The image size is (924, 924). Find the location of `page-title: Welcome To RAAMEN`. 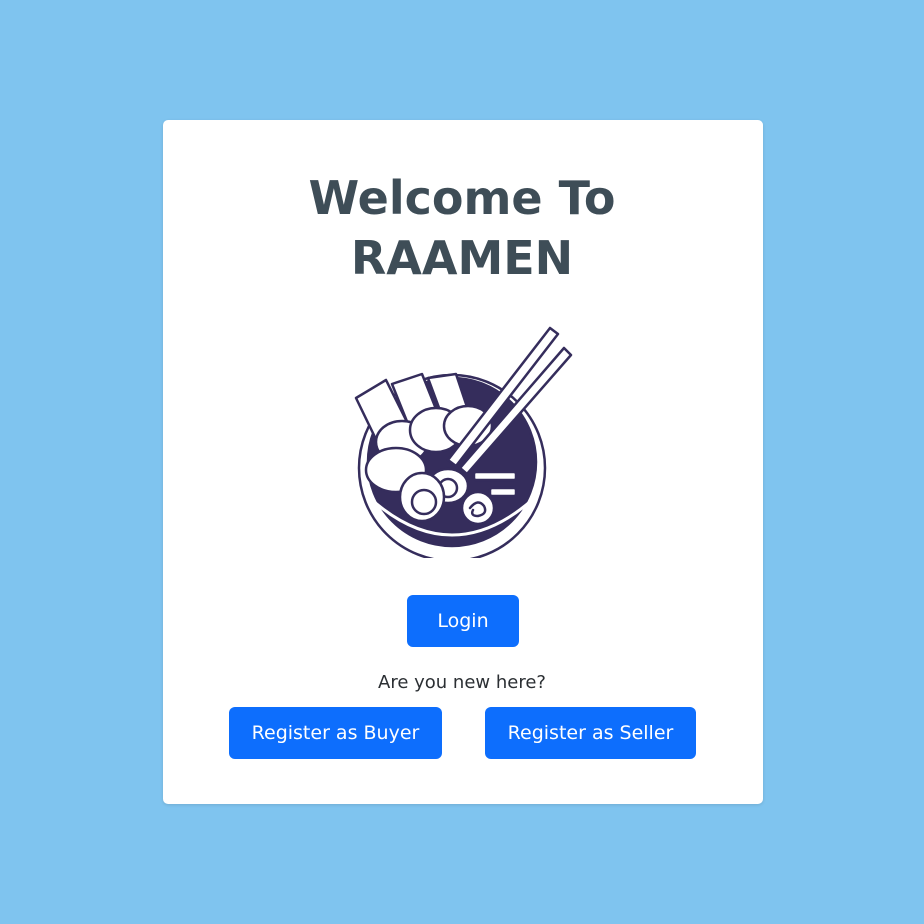

page-title: Welcome To RAAMEN is located at coordinates (462, 228).